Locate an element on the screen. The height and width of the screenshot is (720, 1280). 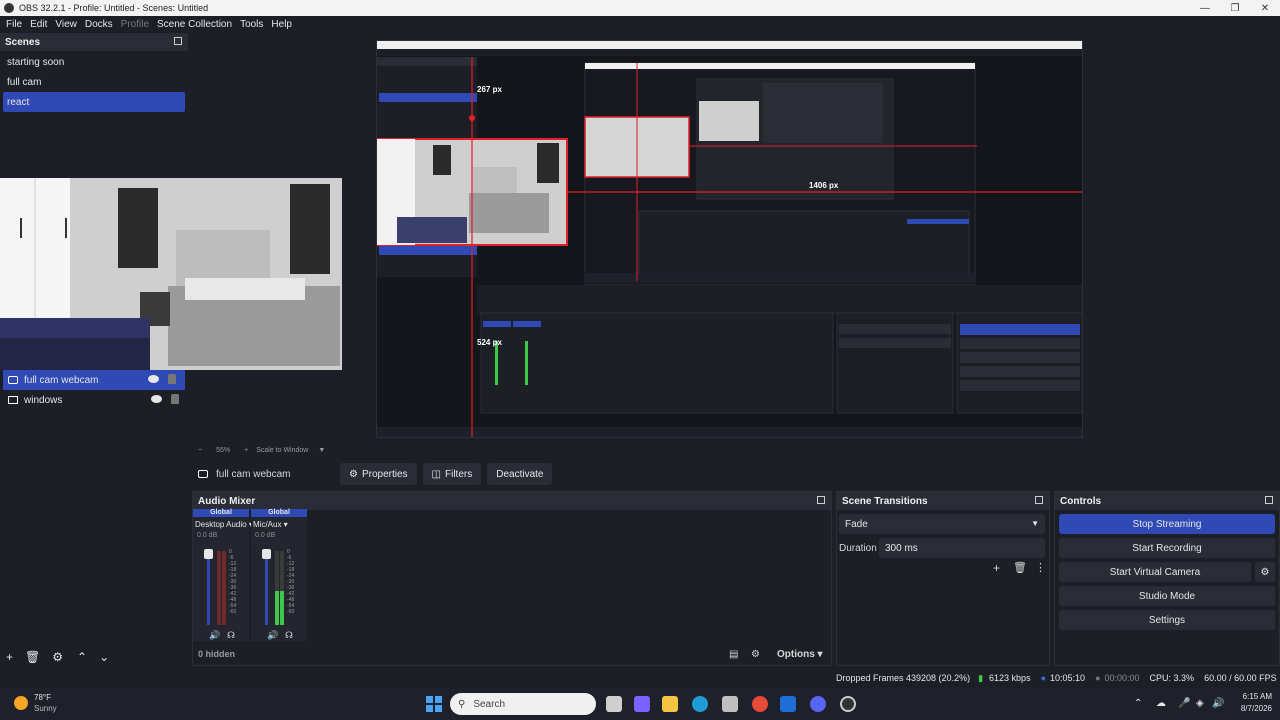
menu-file: File is located at coordinates (14, 24).